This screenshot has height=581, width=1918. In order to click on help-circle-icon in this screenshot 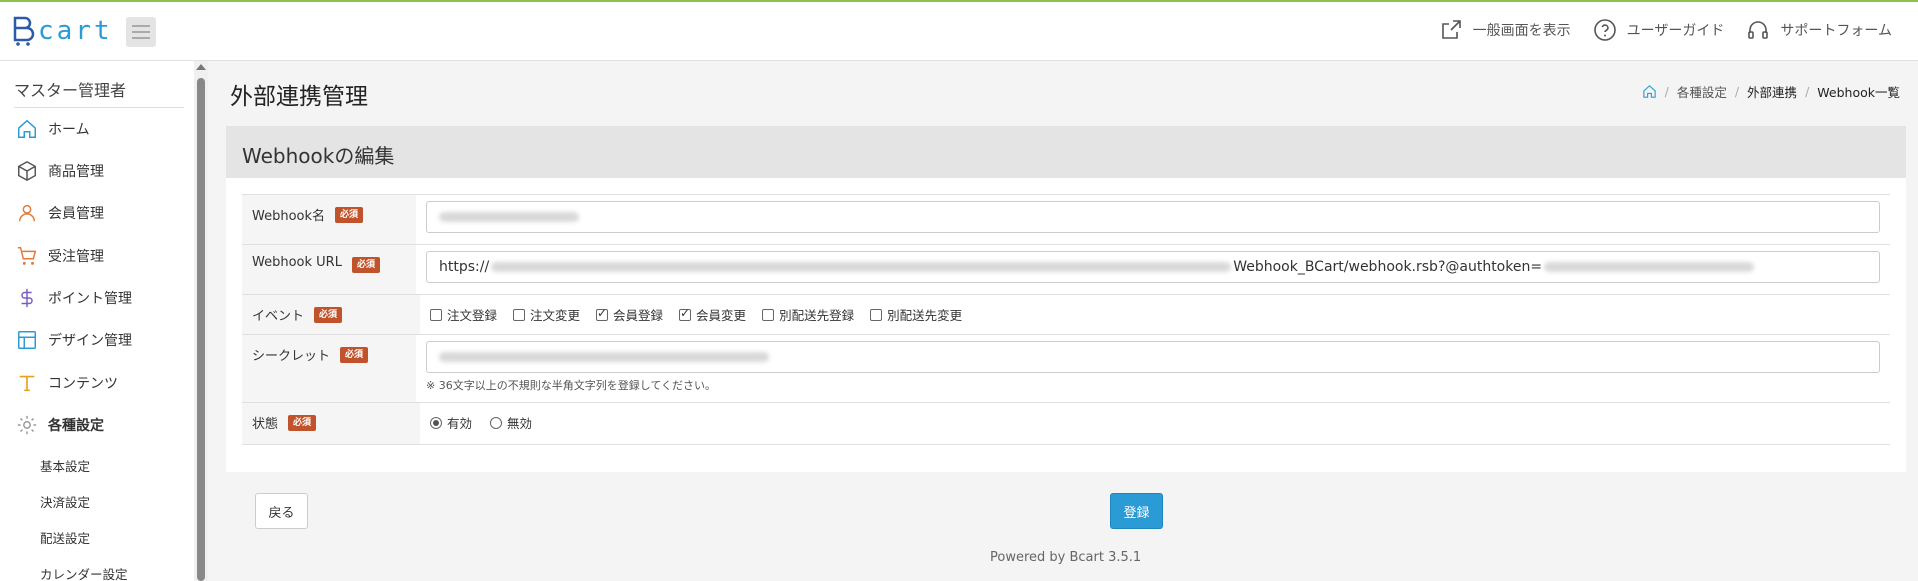, I will do `click(1604, 30)`.